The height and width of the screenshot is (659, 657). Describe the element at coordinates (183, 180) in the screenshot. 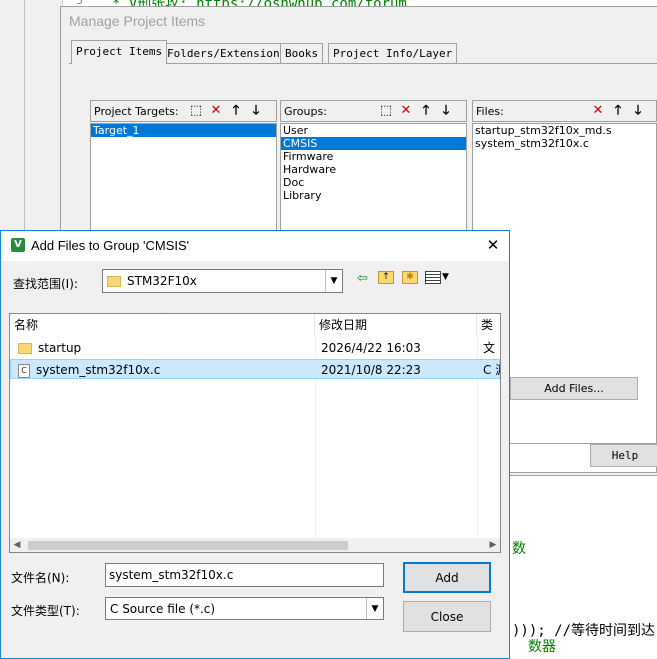

I see `targets-list: Target_1` at that location.